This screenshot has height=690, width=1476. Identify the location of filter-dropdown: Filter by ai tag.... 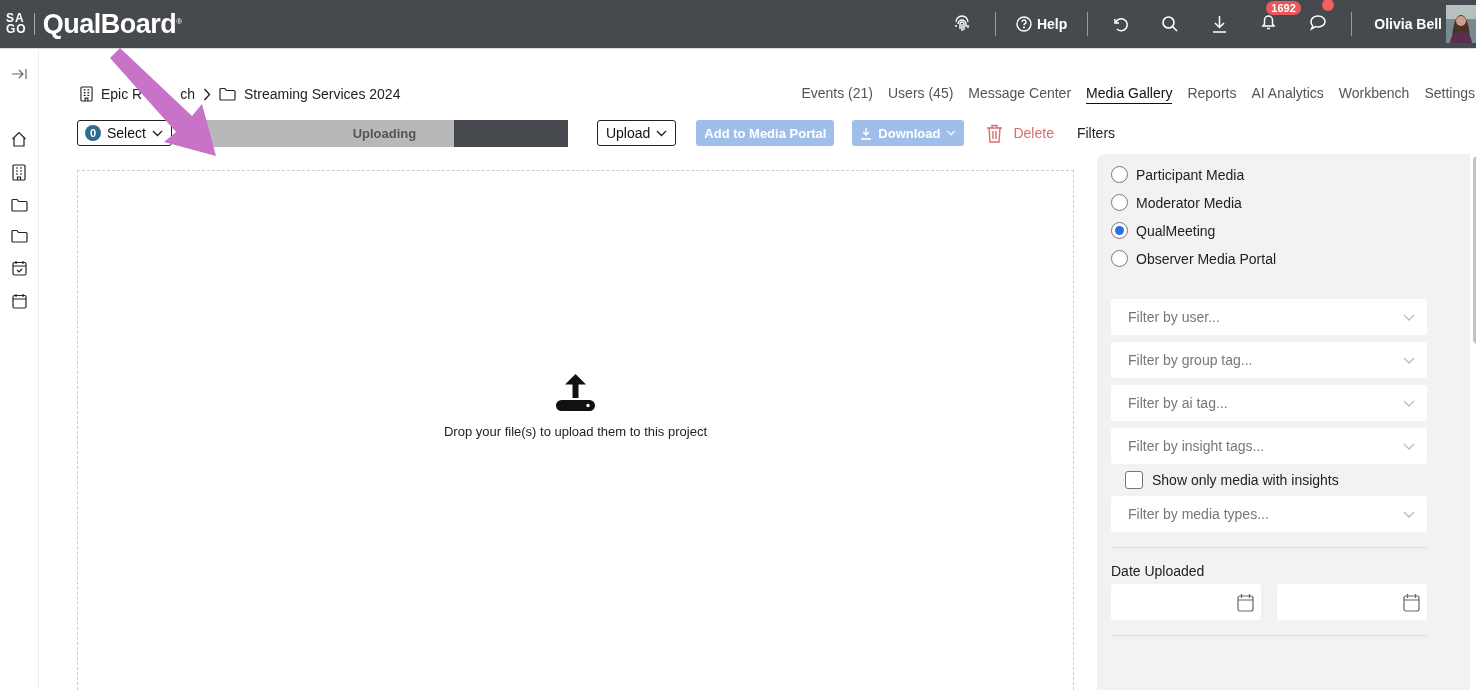
(1269, 403).